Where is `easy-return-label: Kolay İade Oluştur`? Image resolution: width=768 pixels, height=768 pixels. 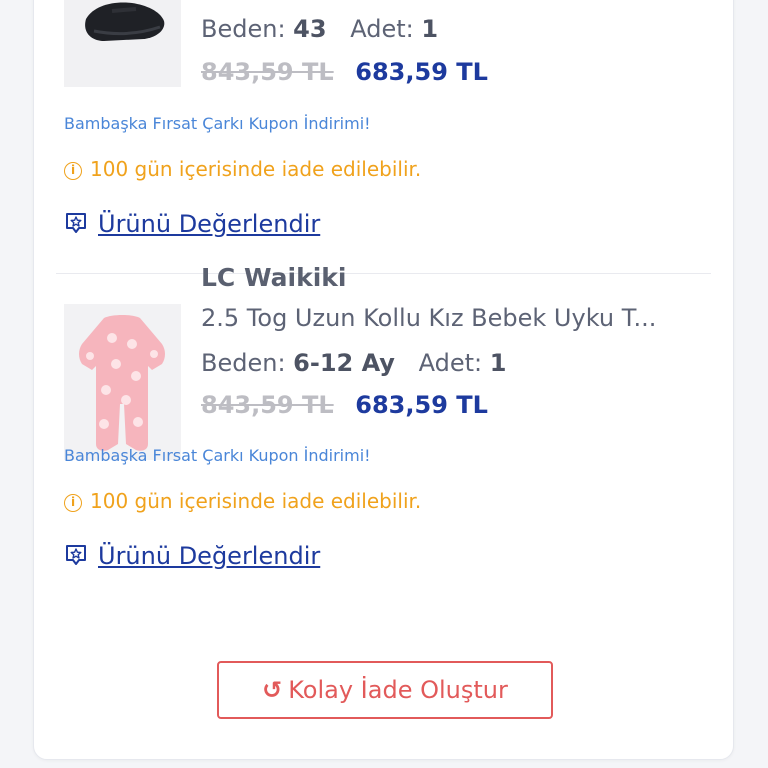
easy-return-label: Kolay İade Oluştur is located at coordinates (398, 690).